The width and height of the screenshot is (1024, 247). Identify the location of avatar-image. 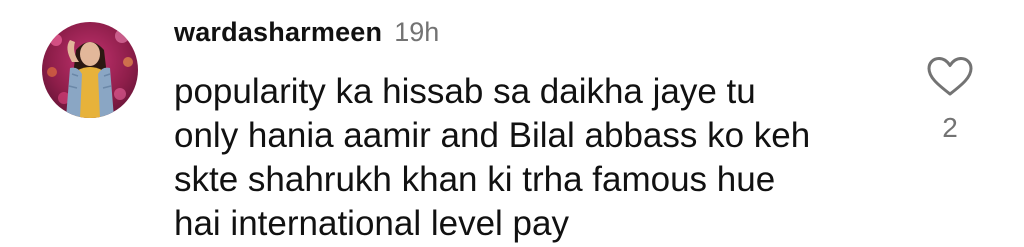
(90, 70).